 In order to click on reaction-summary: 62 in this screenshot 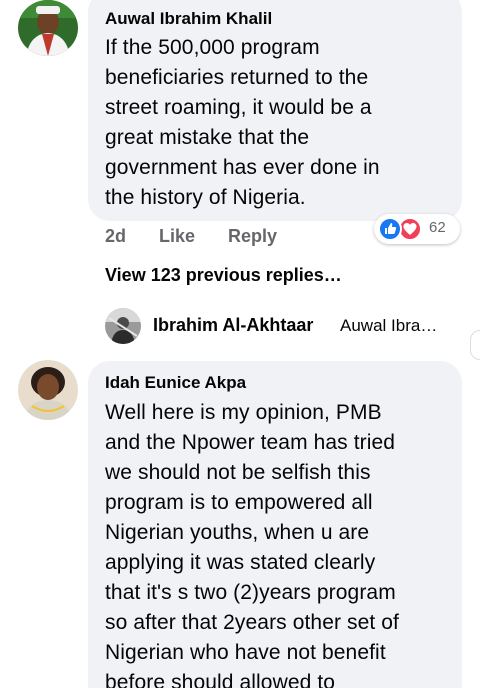, I will do `click(417, 229)`.